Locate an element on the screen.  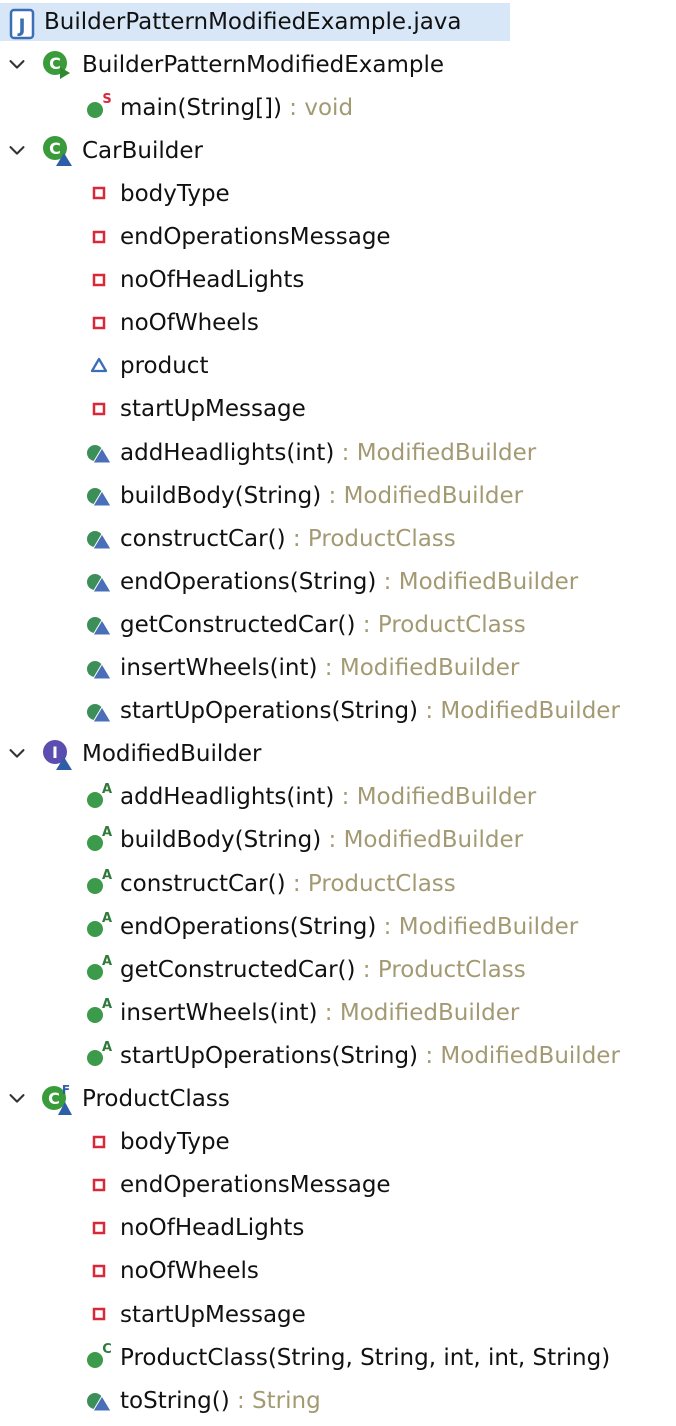
outline-member-row: AaddHeadlights(int) : ModifiedBuilder is located at coordinates (338, 797).